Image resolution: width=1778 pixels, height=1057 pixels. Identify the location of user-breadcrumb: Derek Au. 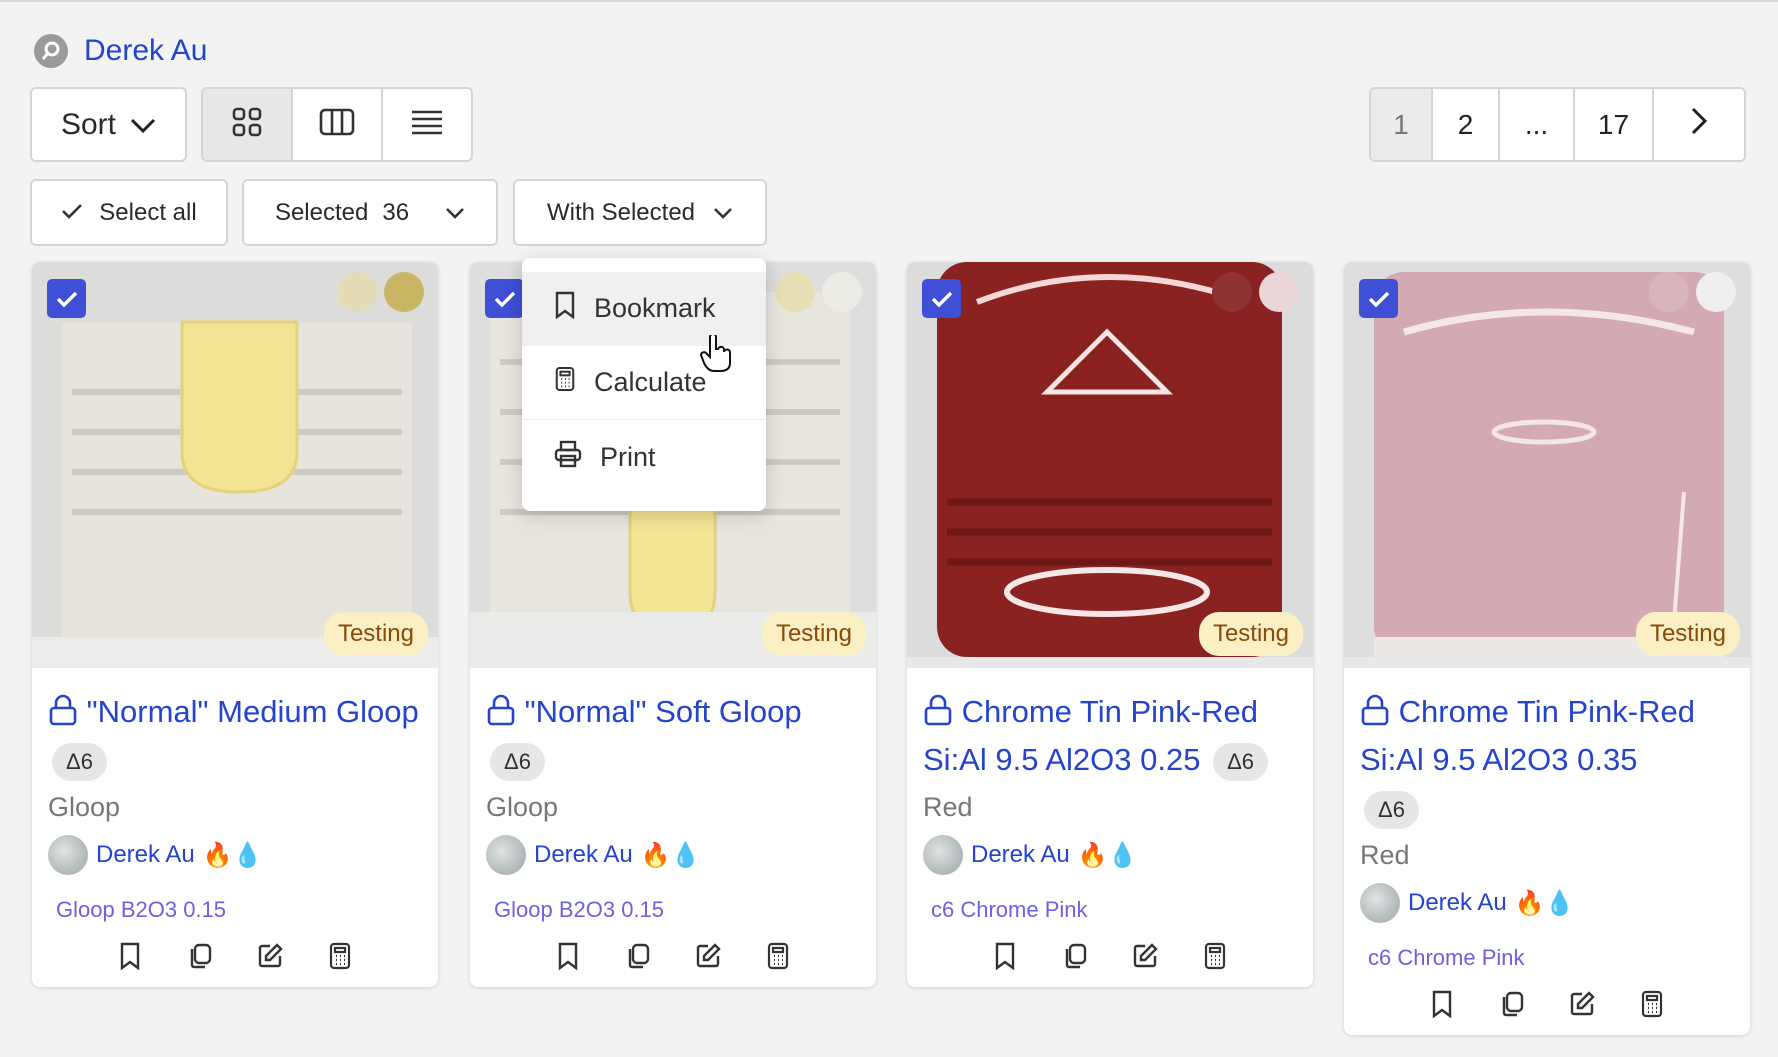
(120, 51).